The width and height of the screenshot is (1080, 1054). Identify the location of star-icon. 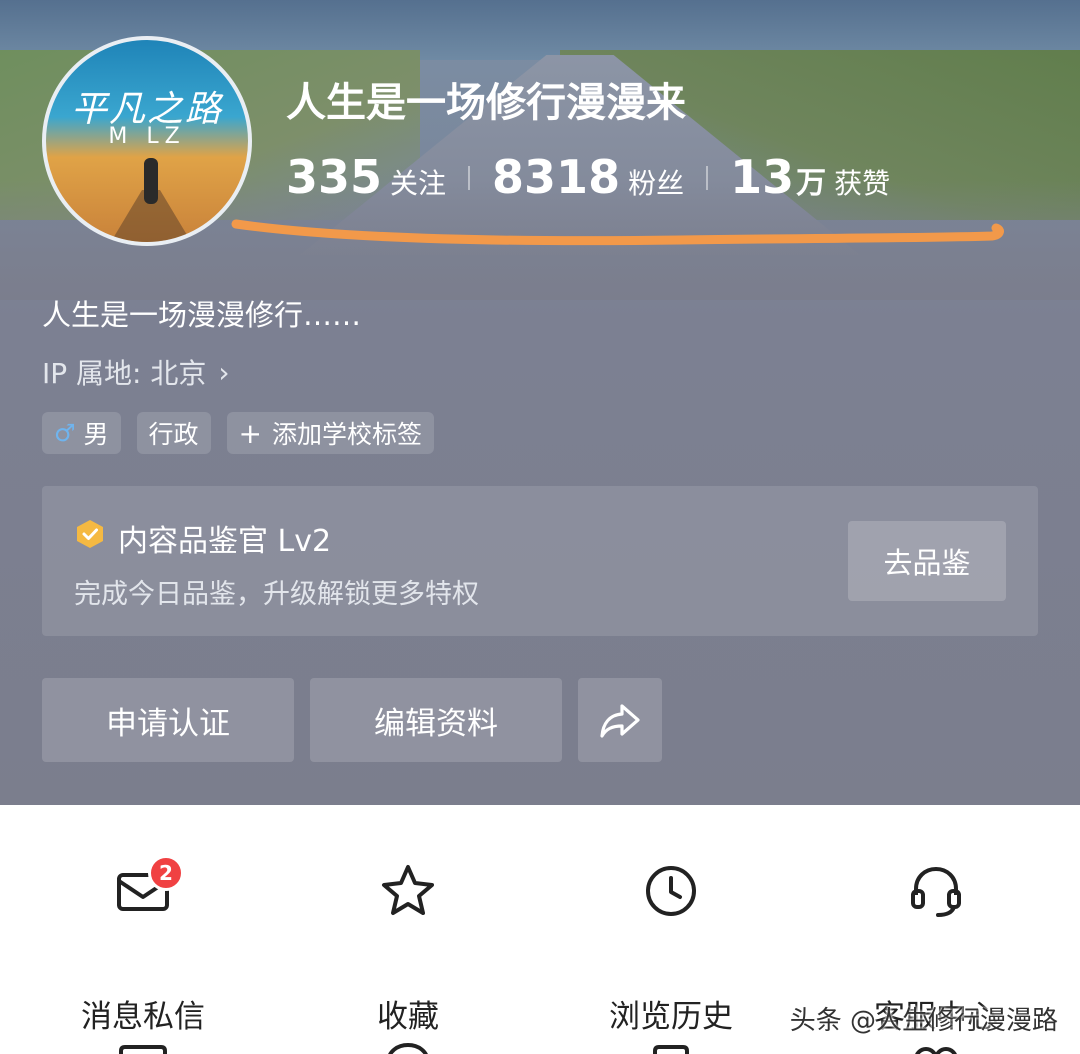
(408, 890).